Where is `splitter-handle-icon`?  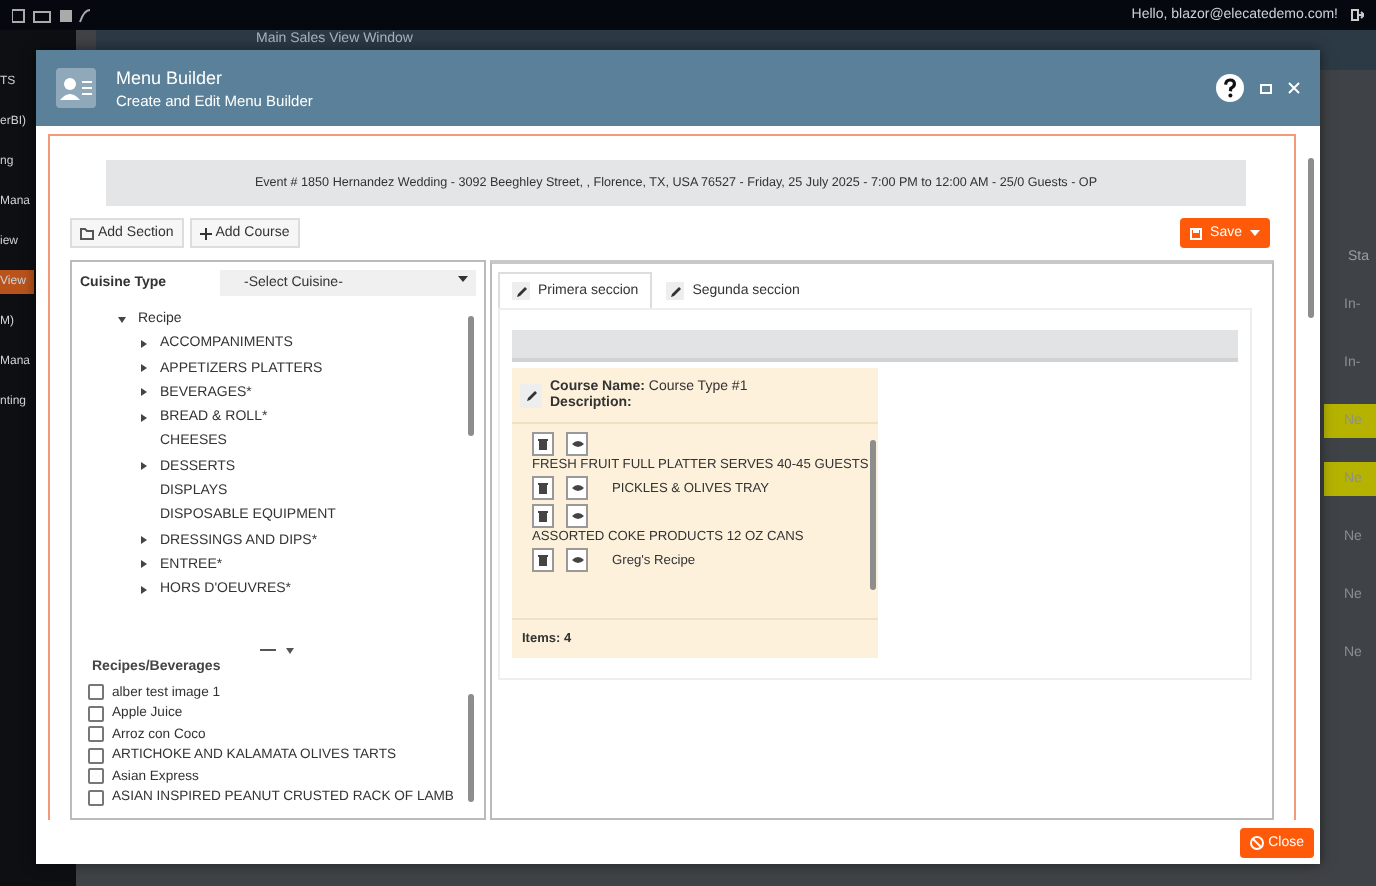 splitter-handle-icon is located at coordinates (278, 651).